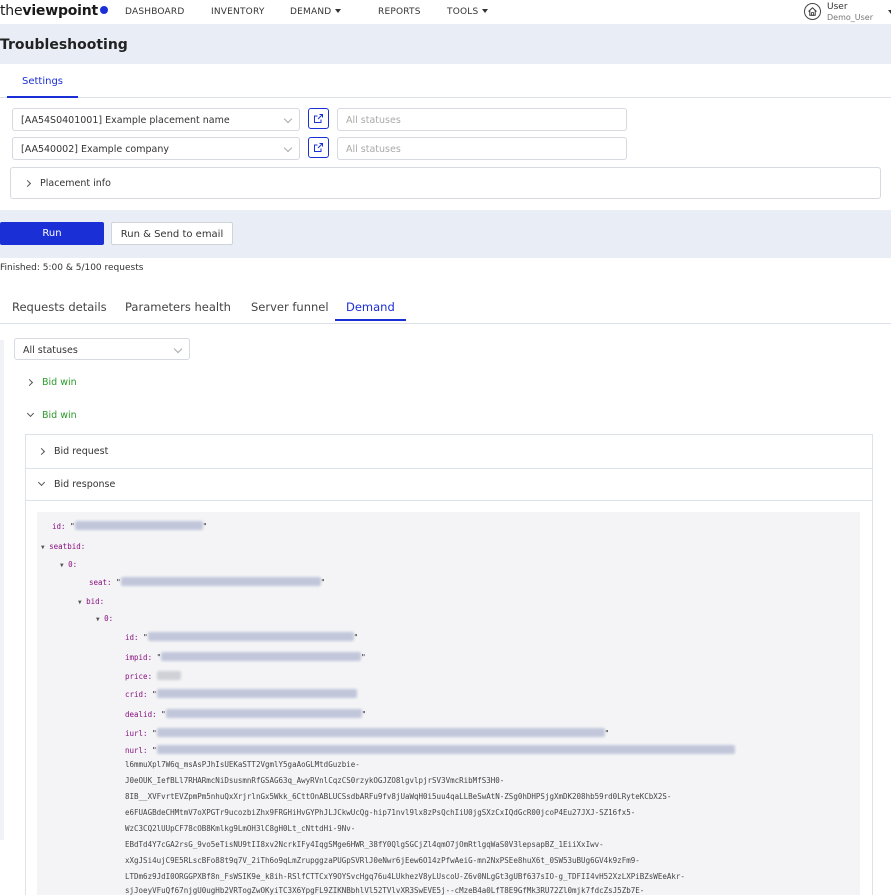 This screenshot has height=895, width=891. I want to click on nav-dashboard: DASHBOARD, so click(155, 12).